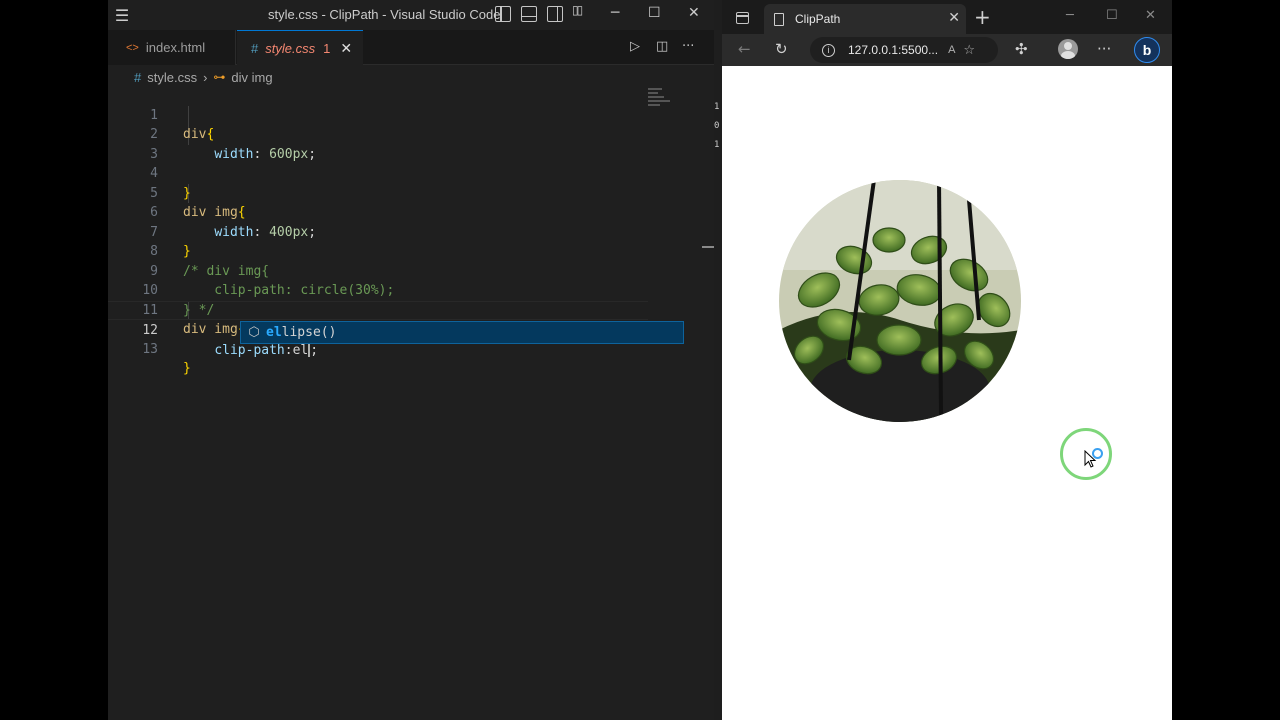 The image size is (1280, 720). Describe the element at coordinates (503, 14) in the screenshot. I see `toggle-primary-sidebar-icon` at that location.